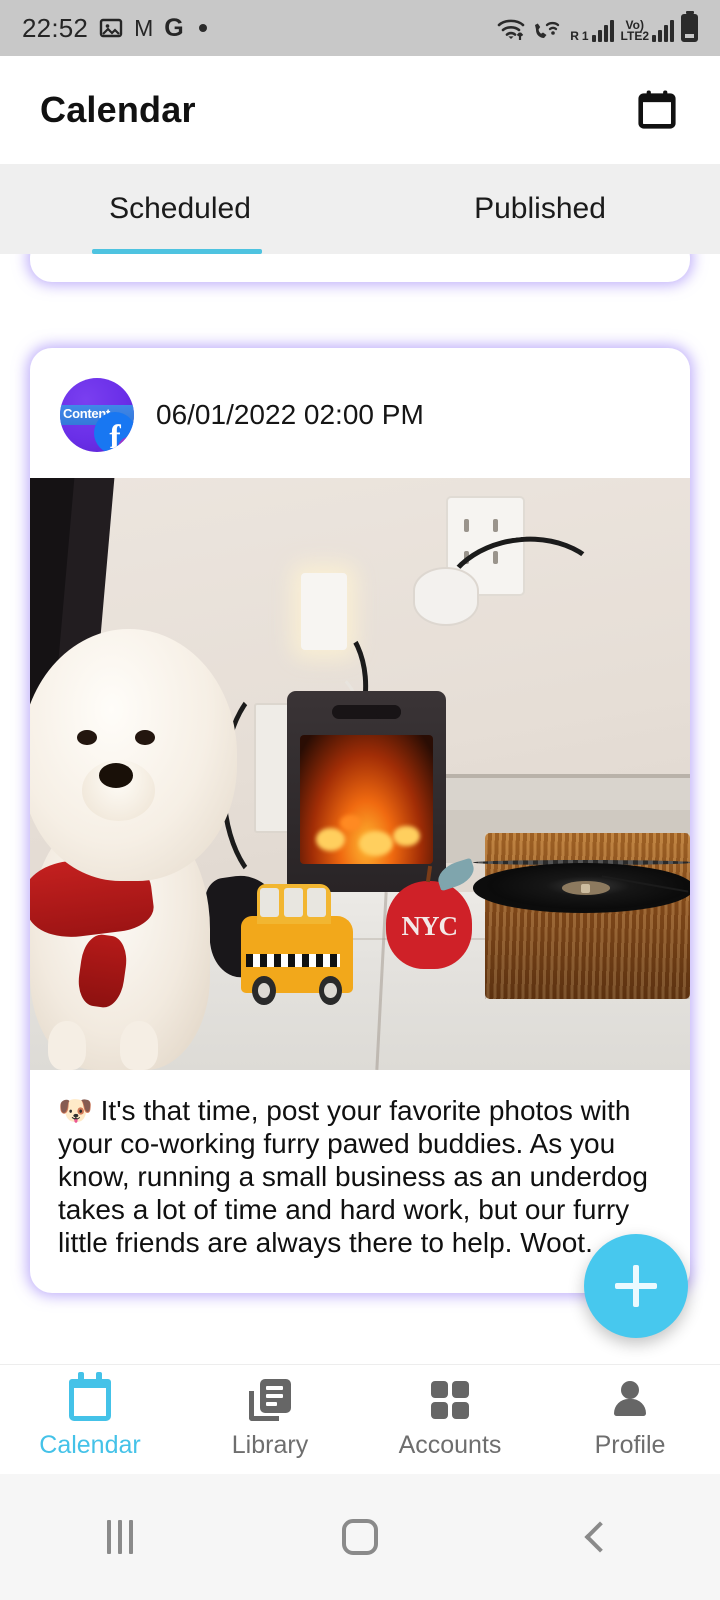  Describe the element at coordinates (144, 27) in the screenshot. I see `gmail-icon: M` at that location.